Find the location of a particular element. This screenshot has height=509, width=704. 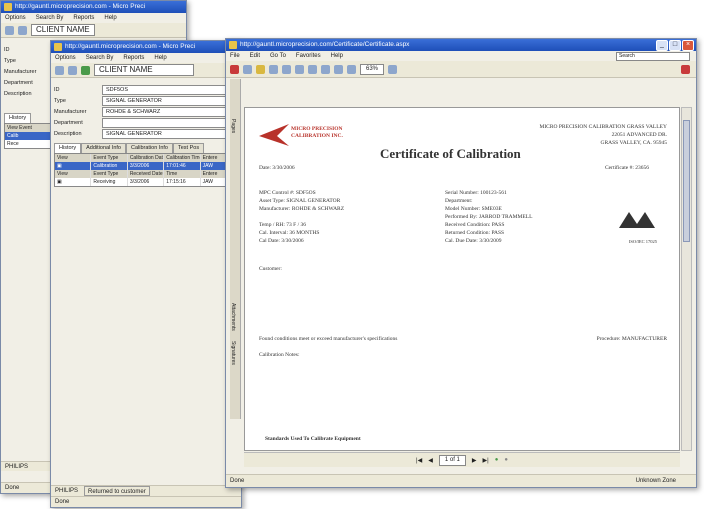

table-row: ▣ Receiving 3/3/2006 17:15:16 JAW is located at coordinates (146, 182).